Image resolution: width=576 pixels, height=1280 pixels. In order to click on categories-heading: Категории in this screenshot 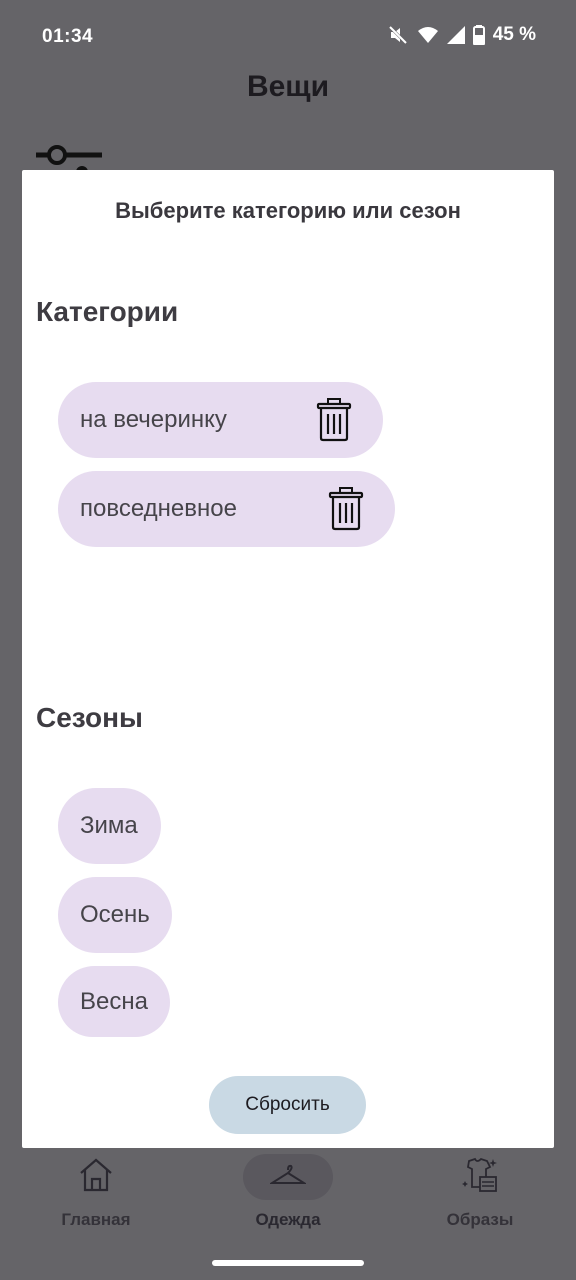, I will do `click(107, 311)`.